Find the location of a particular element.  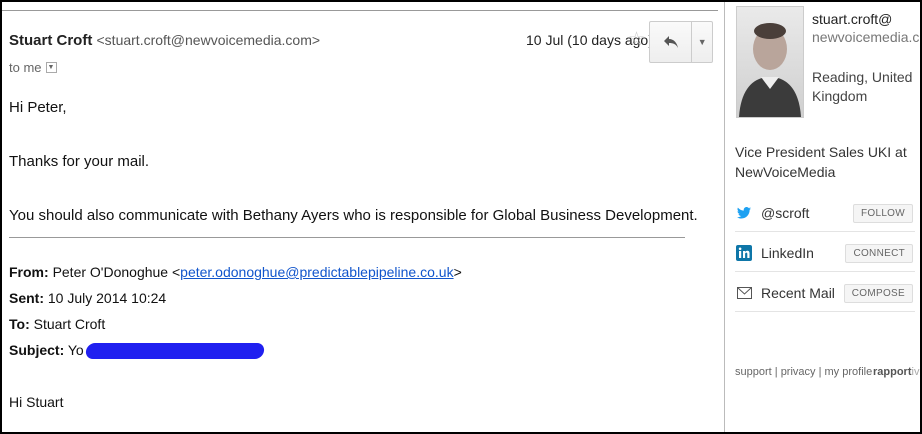

support-link: support is located at coordinates (753, 372).